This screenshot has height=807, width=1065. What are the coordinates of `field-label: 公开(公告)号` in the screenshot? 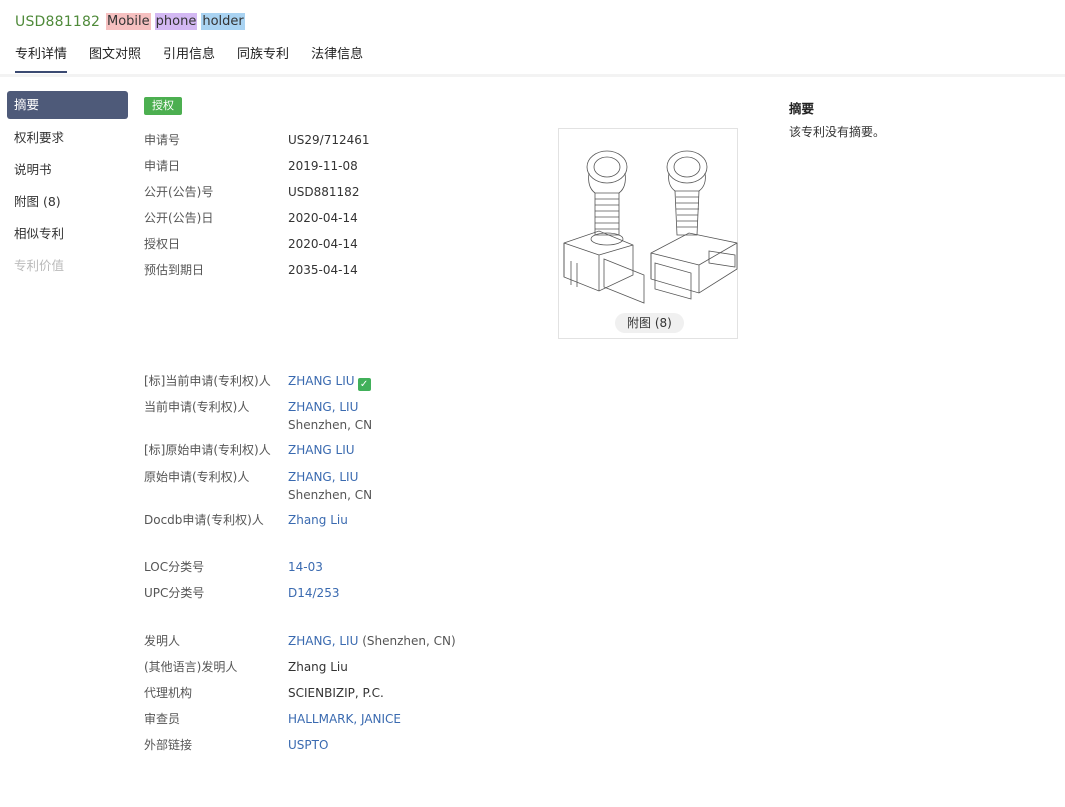 It's located at (179, 192).